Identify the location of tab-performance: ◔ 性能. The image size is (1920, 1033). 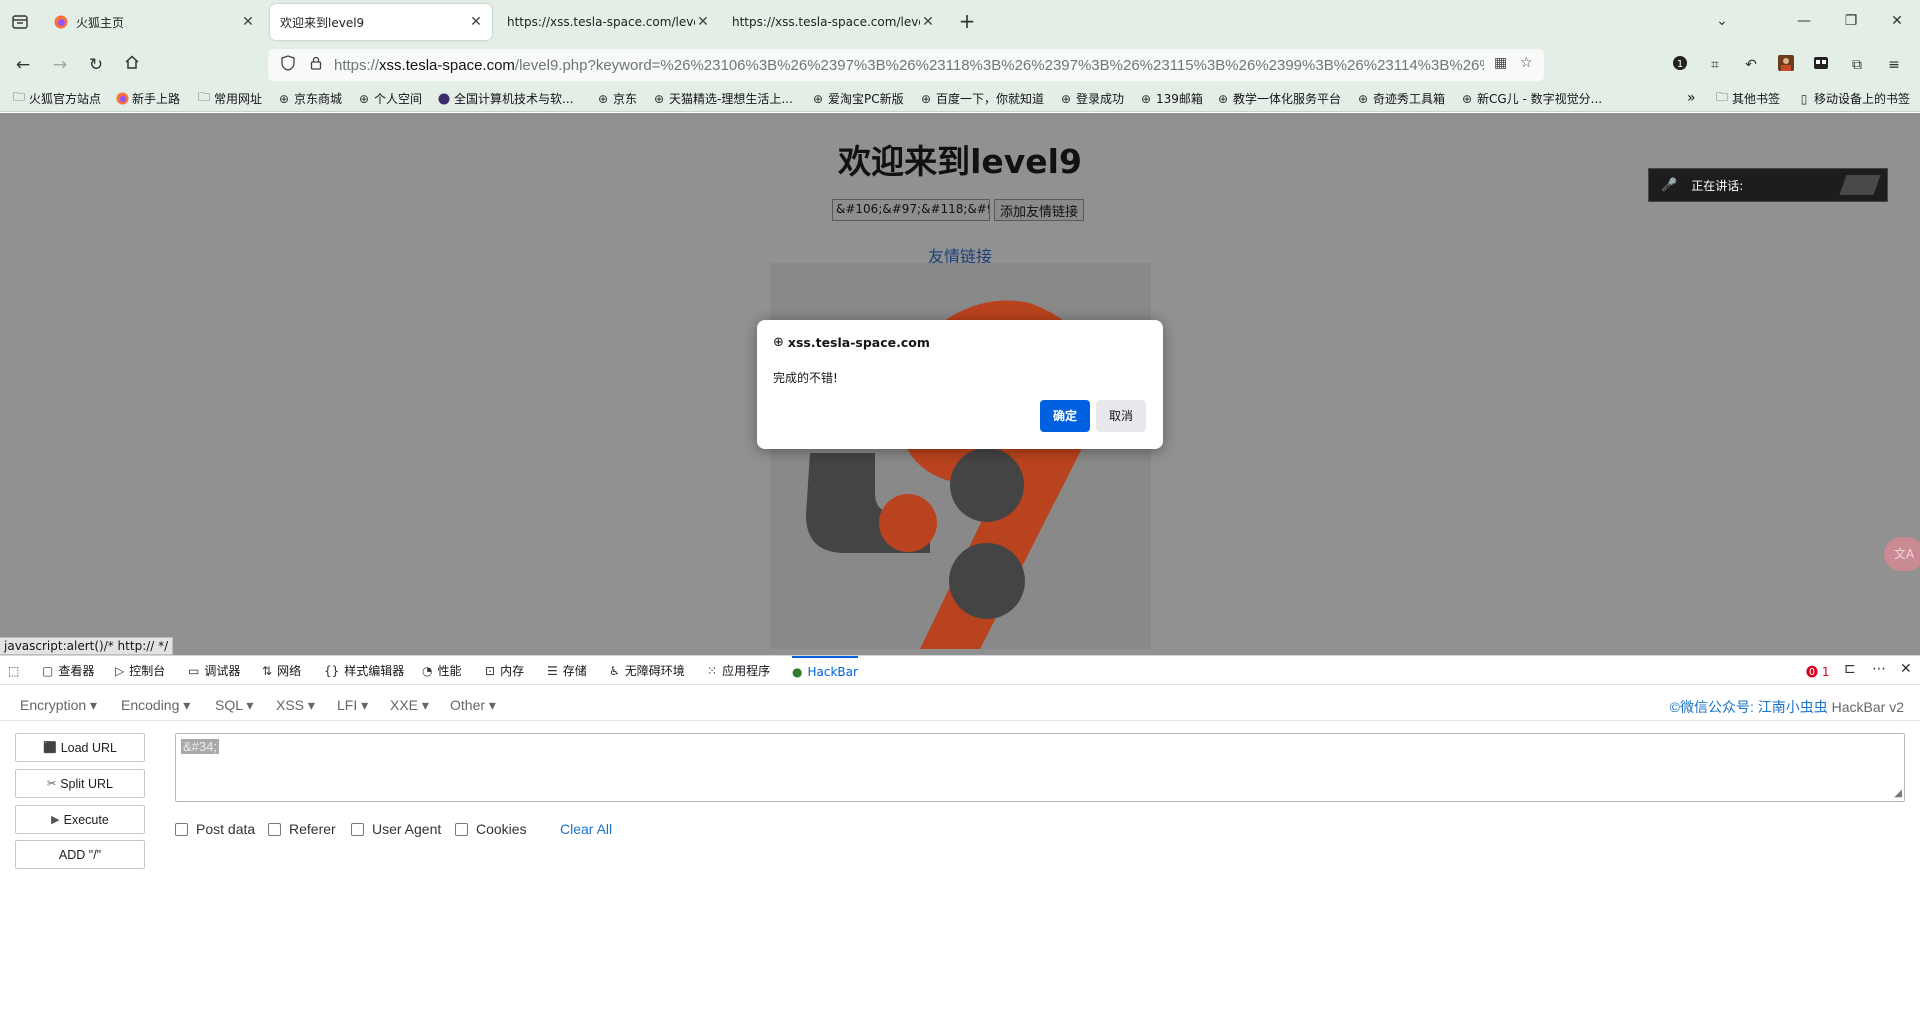
(442, 670).